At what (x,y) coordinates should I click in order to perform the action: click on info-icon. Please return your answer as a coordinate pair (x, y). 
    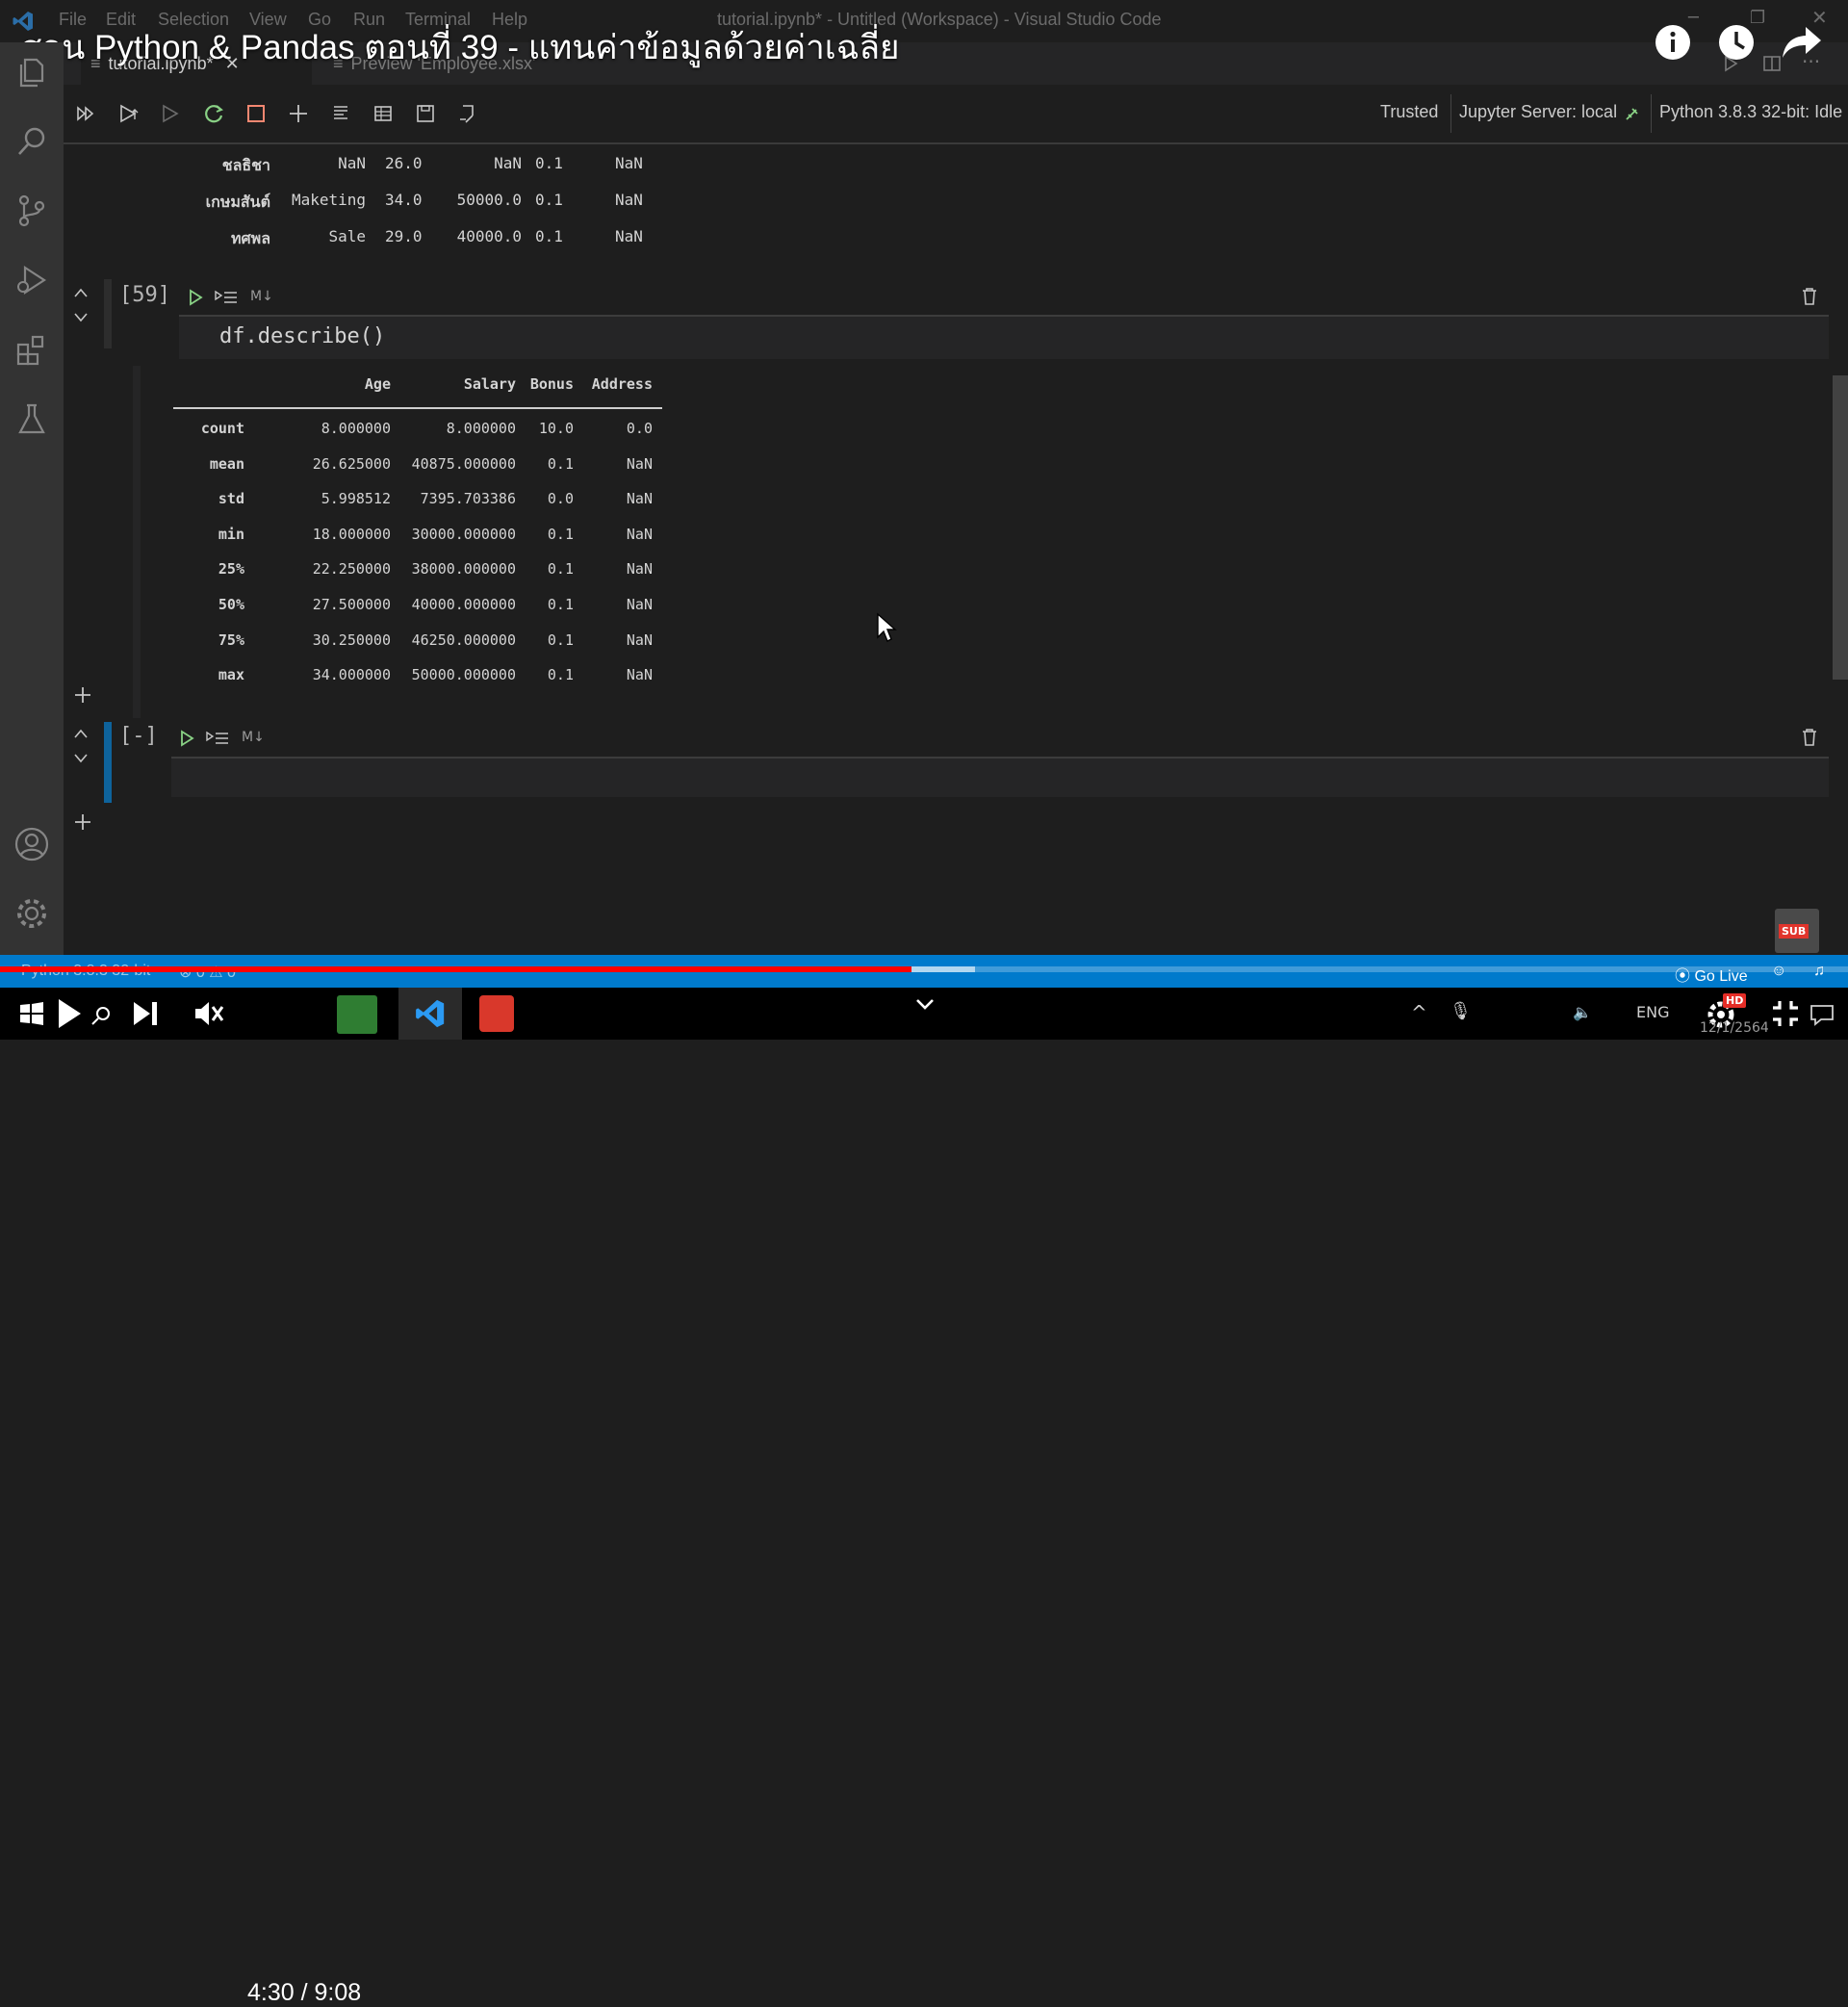
    Looking at the image, I should click on (1673, 42).